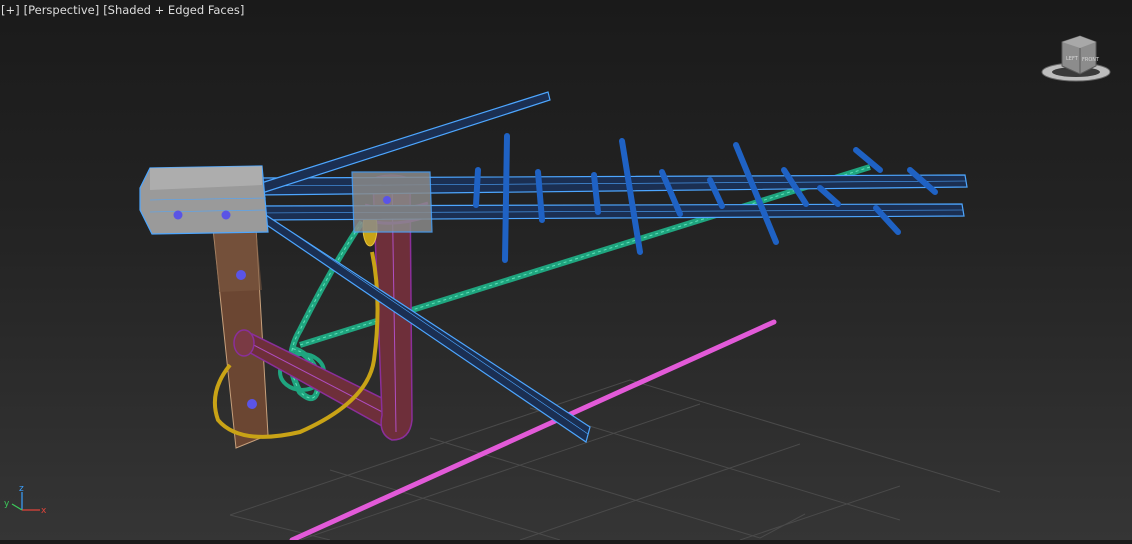  What do you see at coordinates (705, 198) in the screenshot?
I see `antenna-elements` at bounding box center [705, 198].